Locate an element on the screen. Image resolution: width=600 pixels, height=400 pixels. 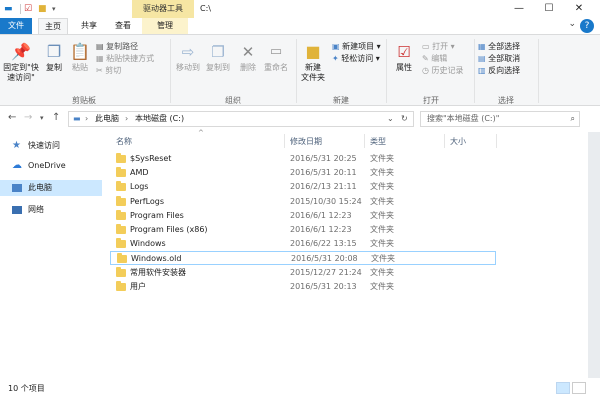
table-row: Program Files 2016/6/1 12:23 文件夹 is located at coordinates (303, 216).